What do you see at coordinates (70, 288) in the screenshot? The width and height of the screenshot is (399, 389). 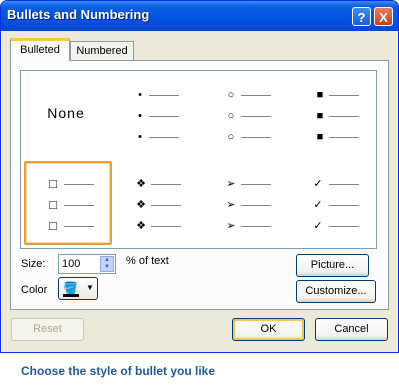 I see `paint-bucket-icon: 🪣` at bounding box center [70, 288].